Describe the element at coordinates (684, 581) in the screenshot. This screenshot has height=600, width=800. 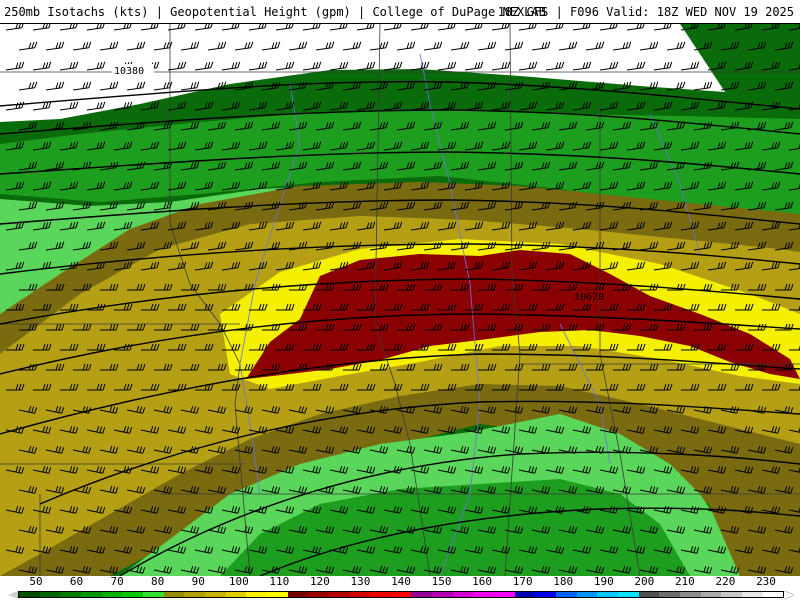
I see `scale-label: 210` at that location.